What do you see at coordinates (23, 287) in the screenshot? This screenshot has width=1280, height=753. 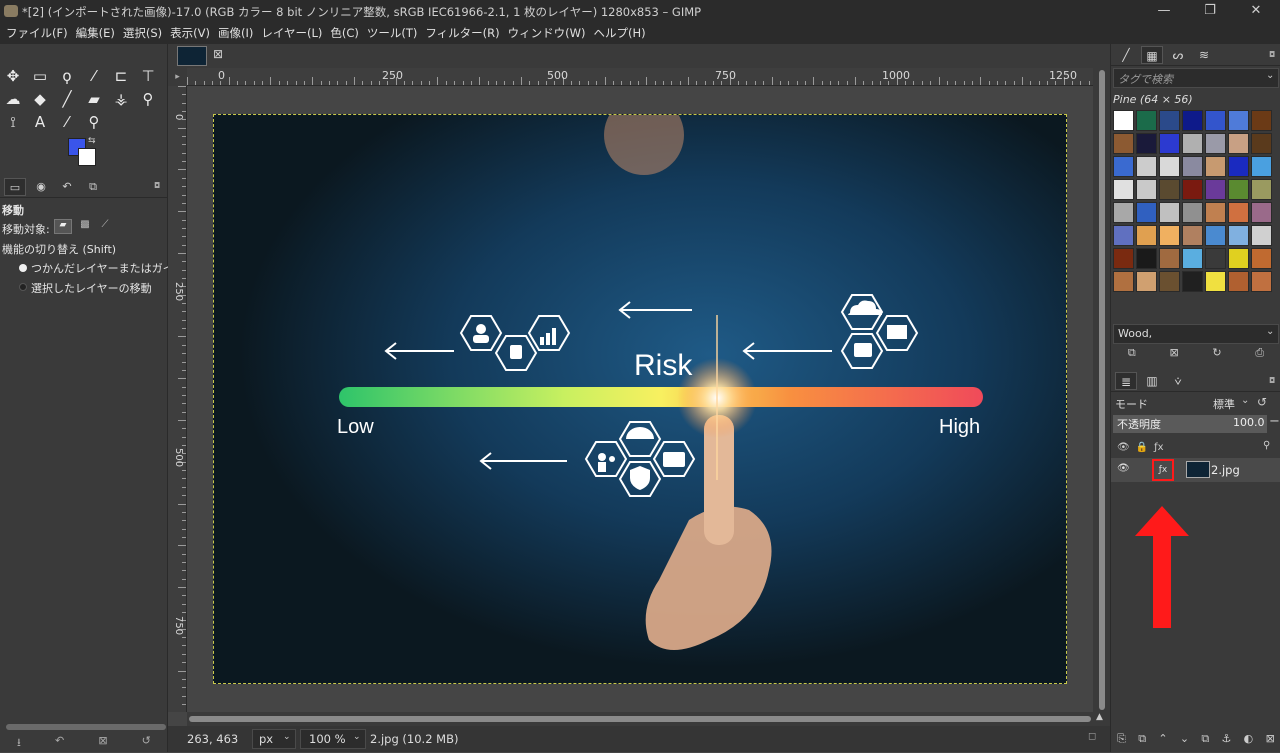 I see `radio-move-active` at bounding box center [23, 287].